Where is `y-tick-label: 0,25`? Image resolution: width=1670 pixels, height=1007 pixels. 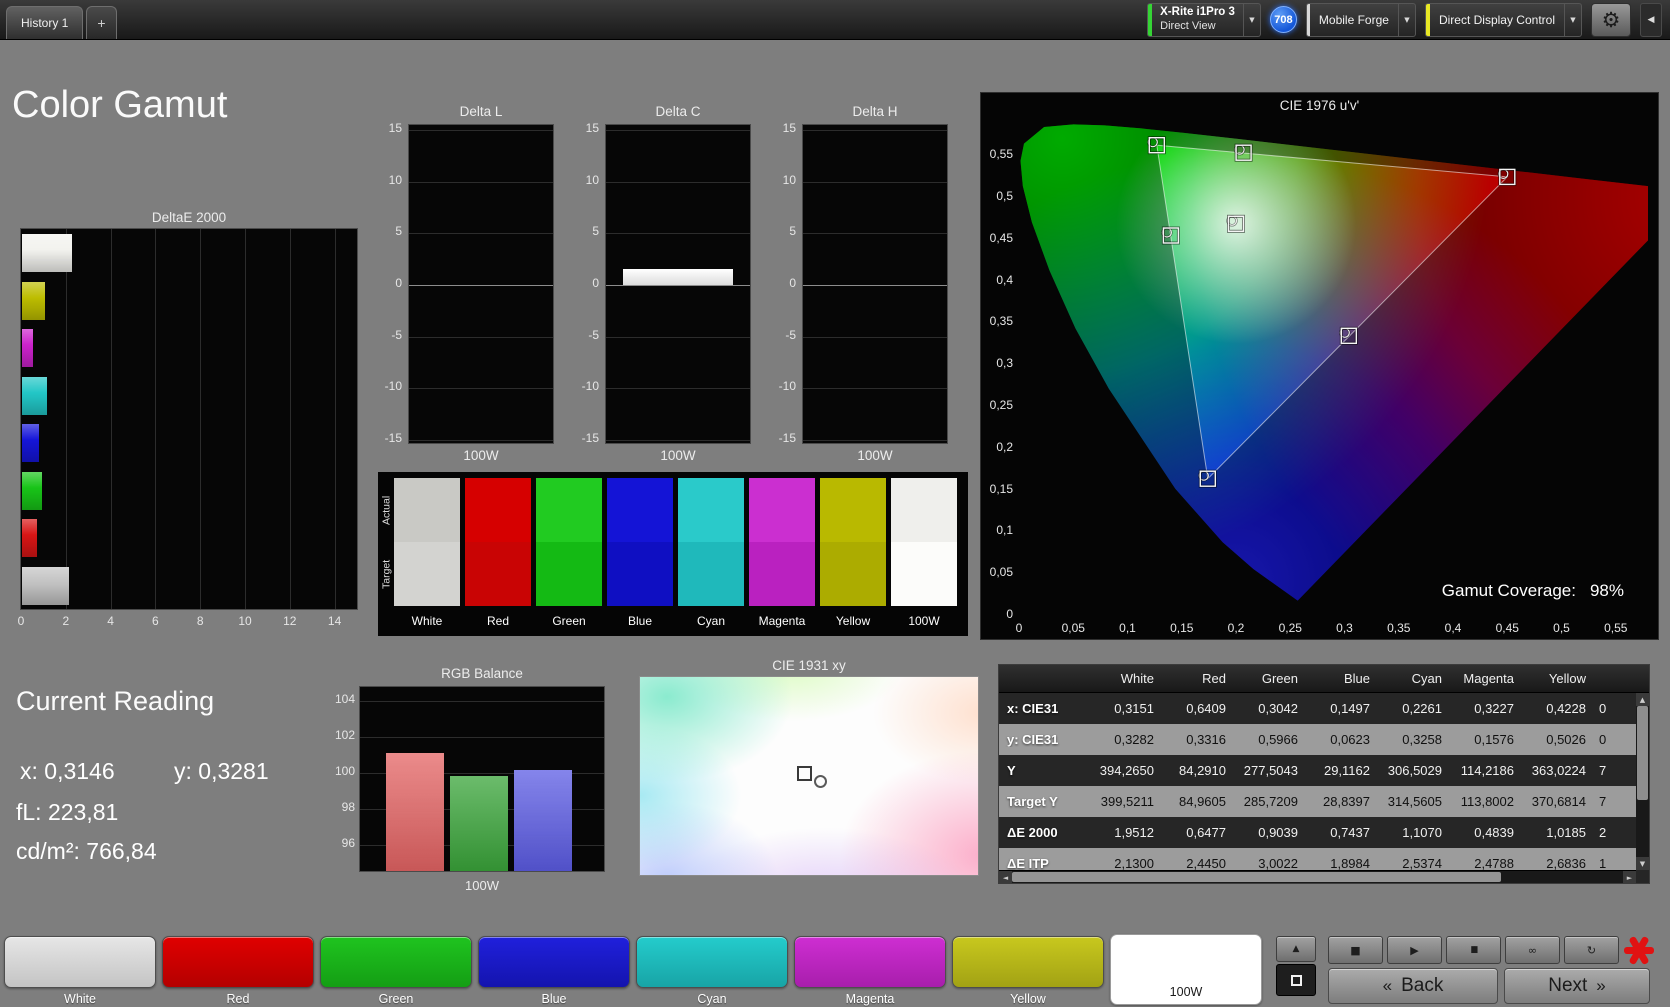 y-tick-label: 0,25 is located at coordinates (1001, 405).